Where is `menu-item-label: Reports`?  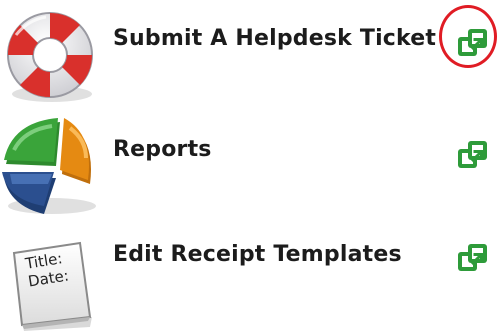
menu-item-label: Reports is located at coordinates (162, 149).